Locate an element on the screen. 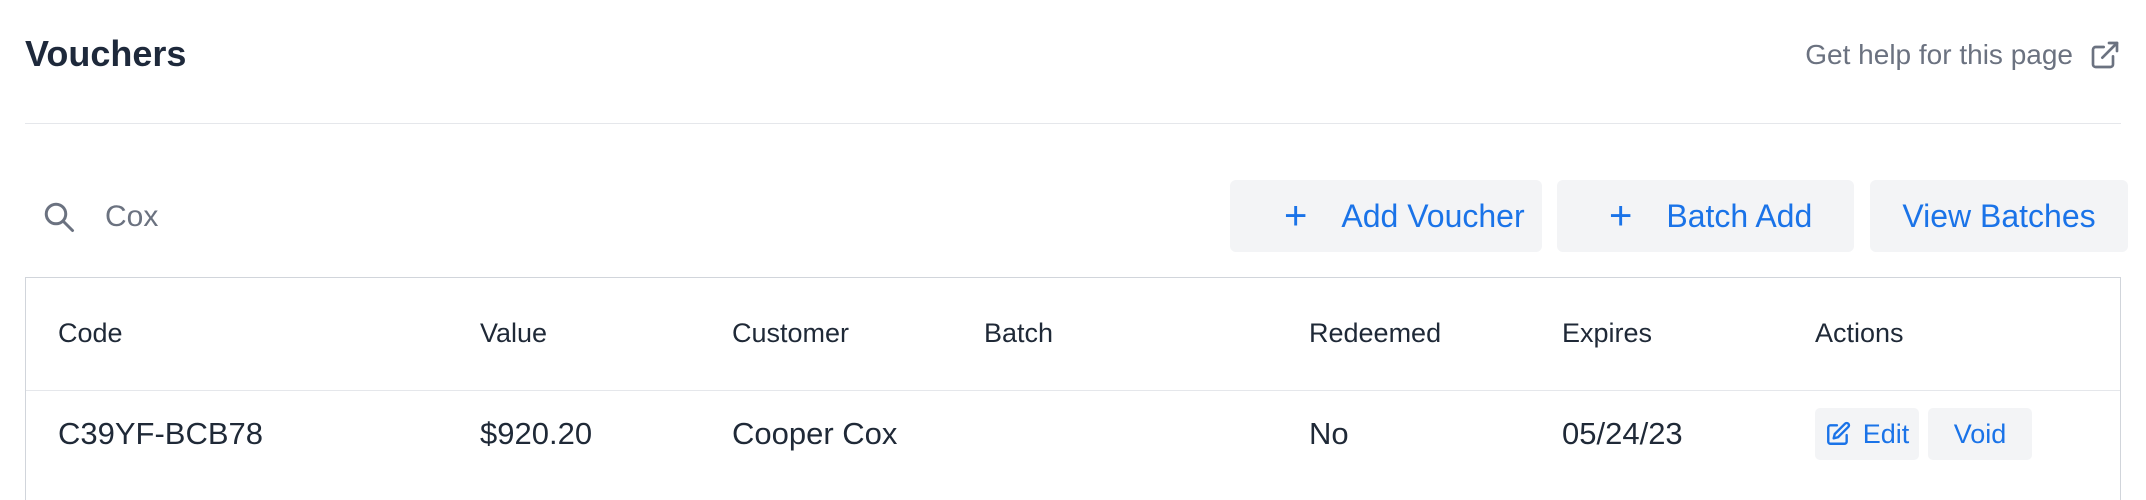  external-link-icon is located at coordinates (2105, 55).